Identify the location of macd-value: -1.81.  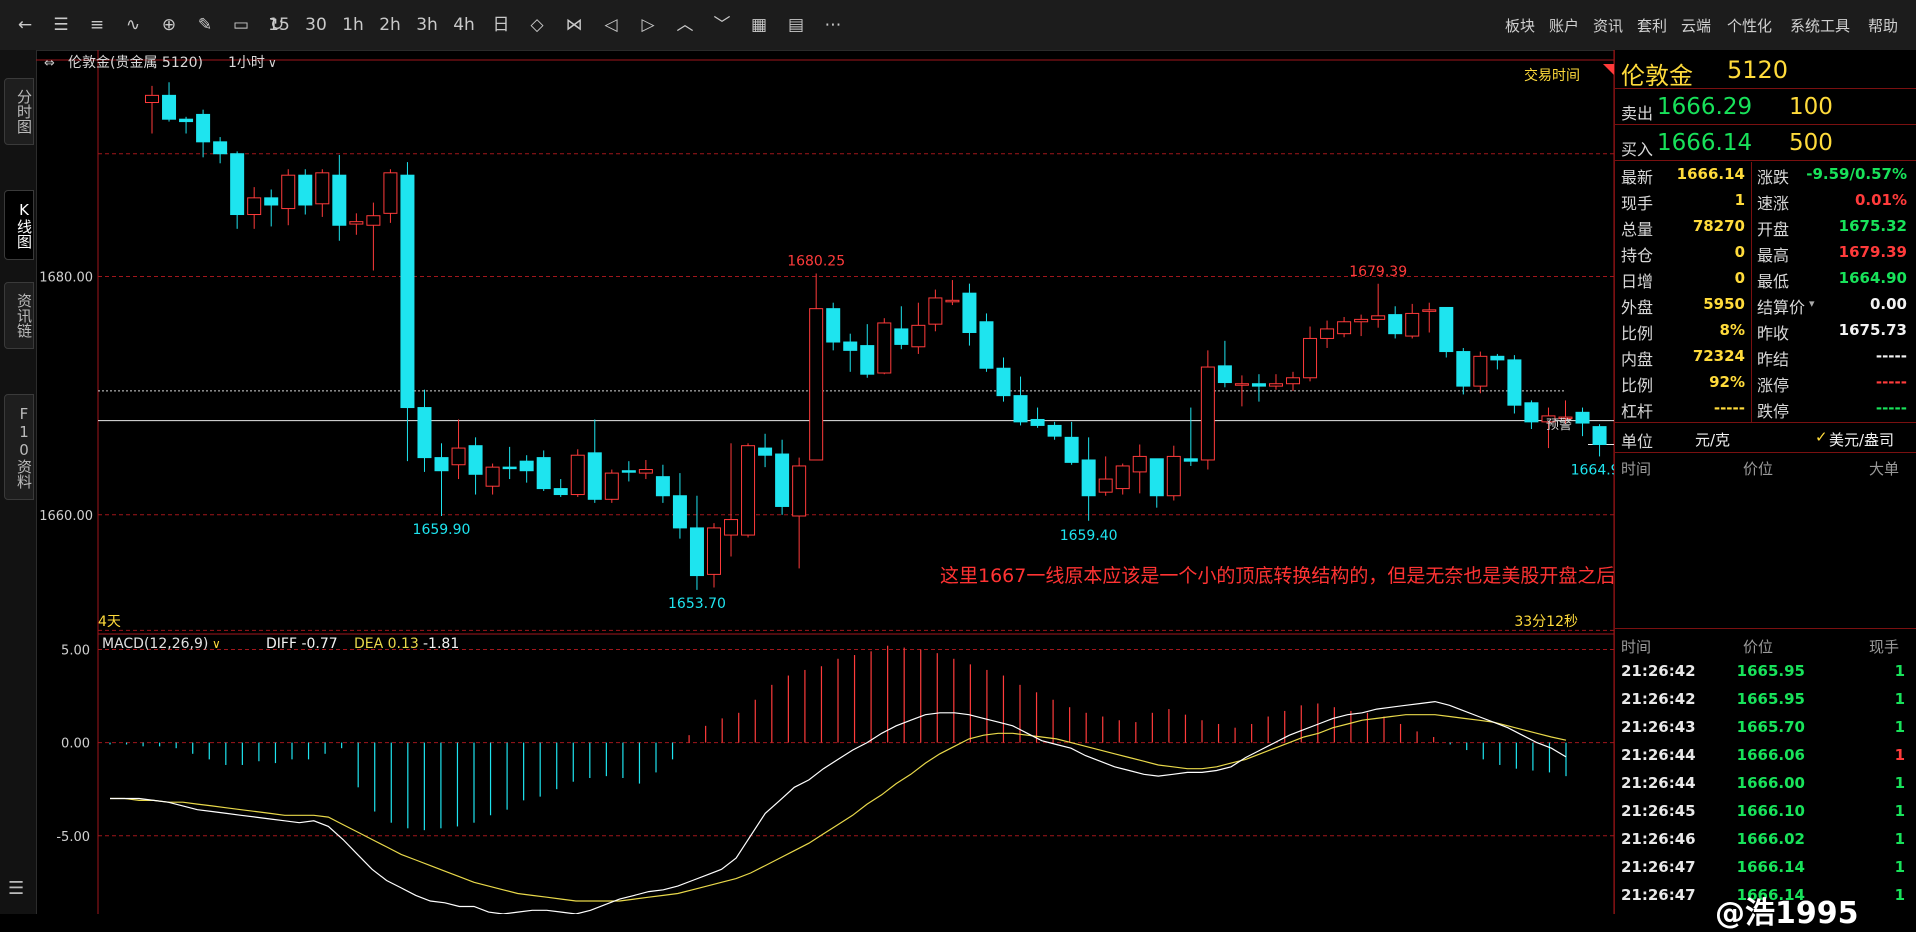
(441, 644).